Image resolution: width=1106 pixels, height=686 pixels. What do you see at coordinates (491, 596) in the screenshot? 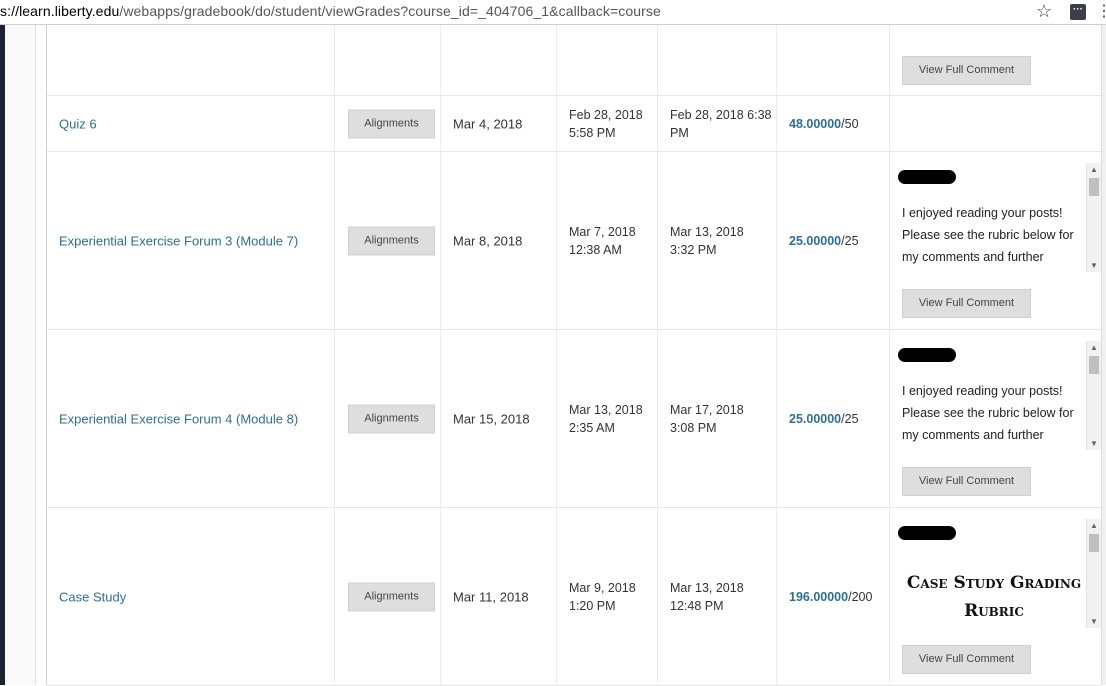
I see `due-date: Mar 11, 2018` at bounding box center [491, 596].